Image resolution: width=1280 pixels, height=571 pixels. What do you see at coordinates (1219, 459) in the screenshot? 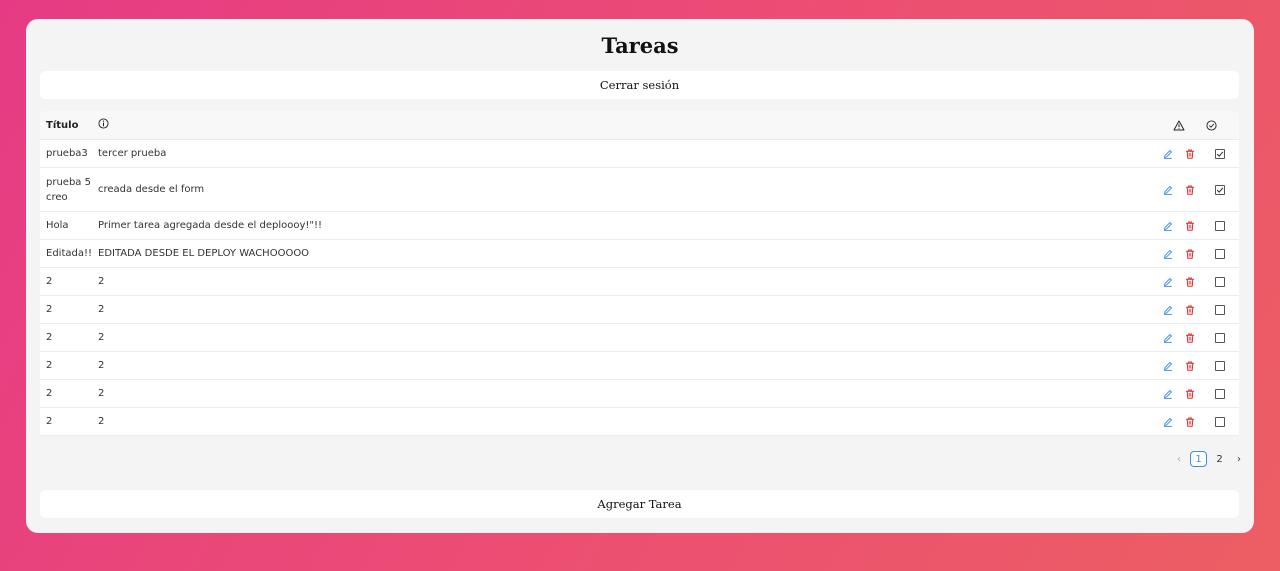
I see `pagination-page-2: 2` at bounding box center [1219, 459].